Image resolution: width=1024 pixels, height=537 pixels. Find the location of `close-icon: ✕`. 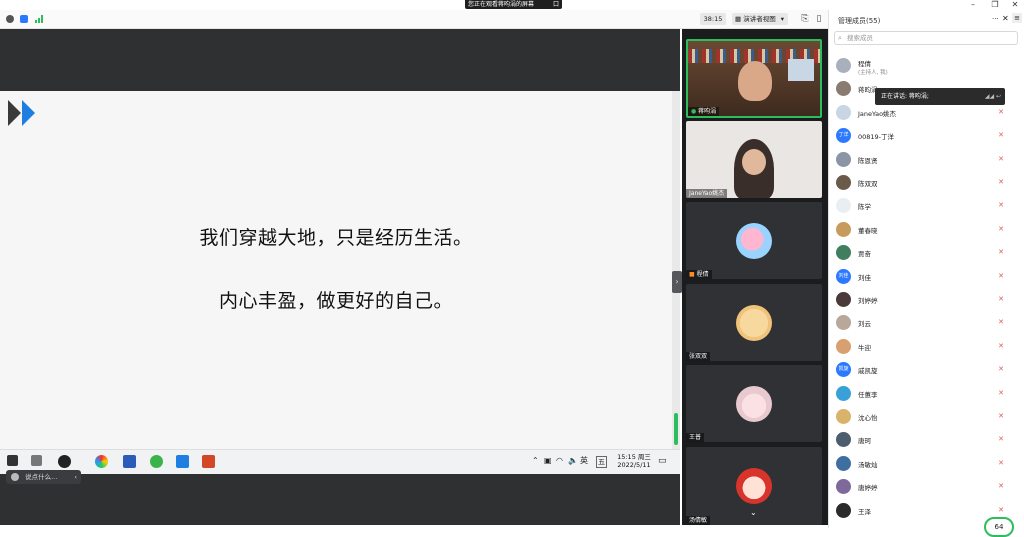

close-icon: ✕ is located at coordinates (1015, 5).